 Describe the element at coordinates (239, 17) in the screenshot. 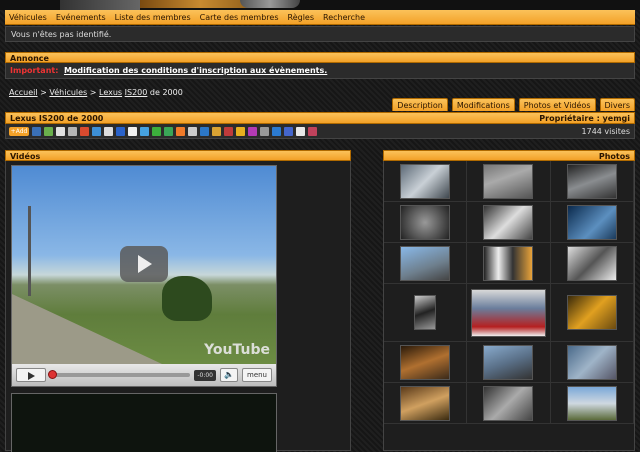

I see `nav-item-carte-membres: Carte des membres` at that location.